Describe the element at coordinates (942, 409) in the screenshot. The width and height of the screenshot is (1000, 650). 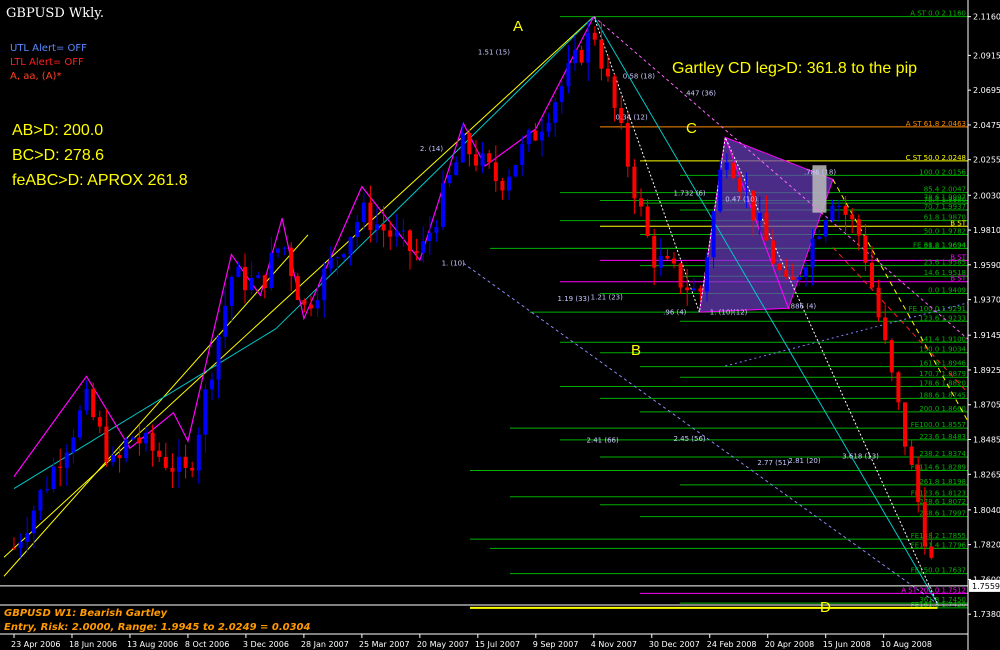
I see `fib-level-label: 200.0 1.8660` at that location.